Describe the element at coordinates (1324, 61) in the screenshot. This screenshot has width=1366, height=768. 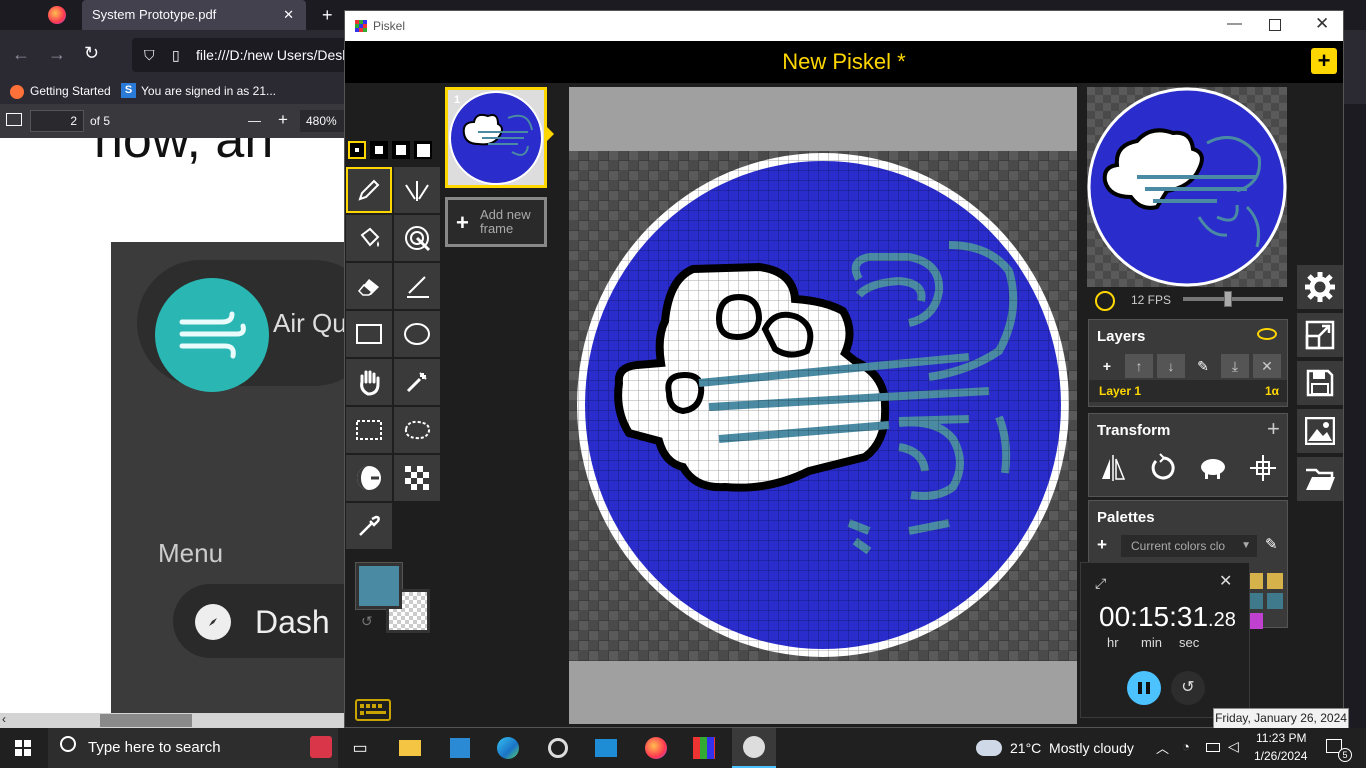
I see `new-sprite-button: +` at that location.